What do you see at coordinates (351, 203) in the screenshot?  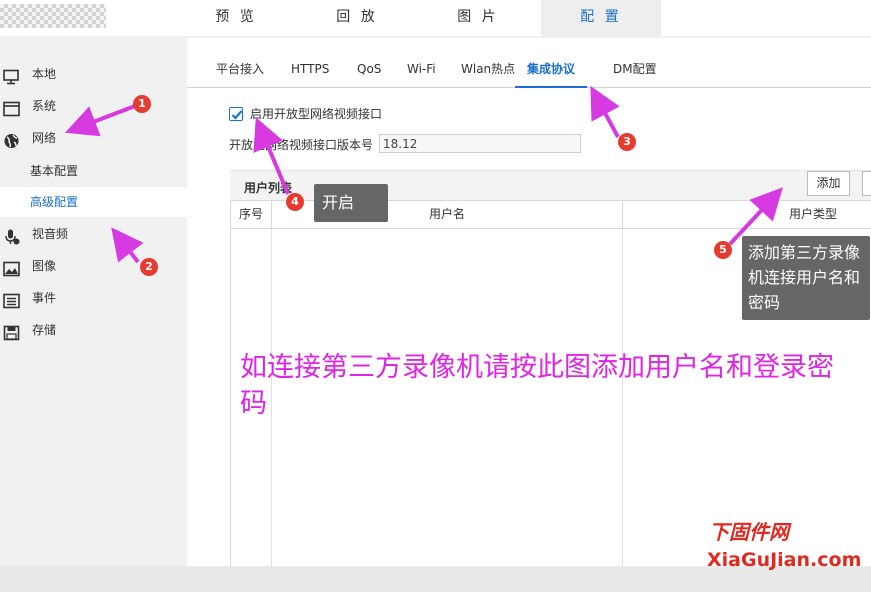 I see `tooltip-enable: 开启` at bounding box center [351, 203].